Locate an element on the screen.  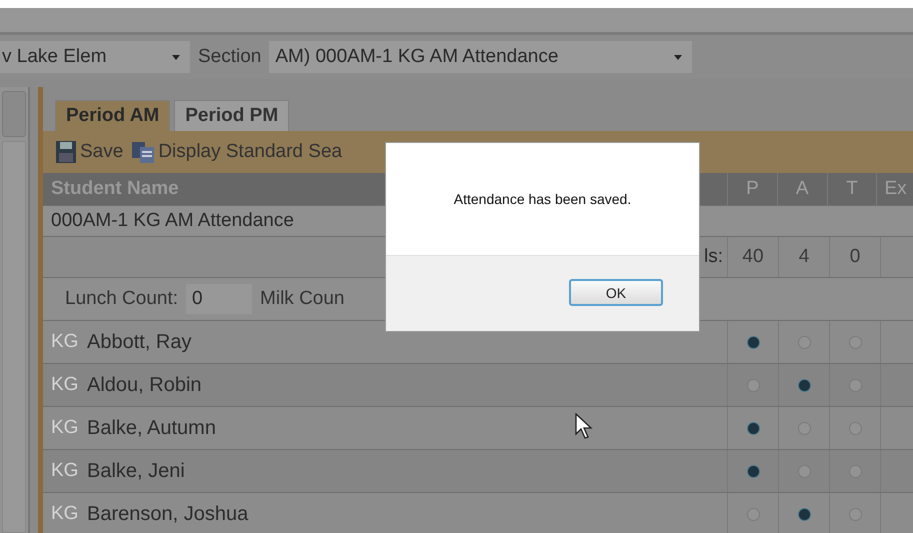
student-name: Aldou, Robin is located at coordinates (144, 385).